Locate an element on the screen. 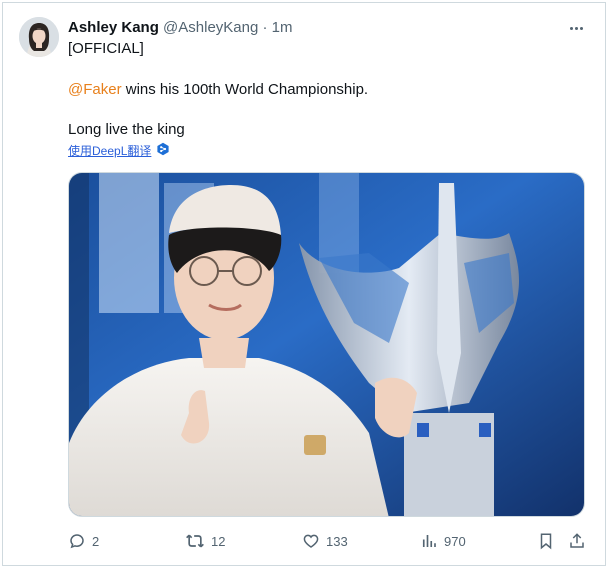 The height and width of the screenshot is (568, 608). analytics-icon is located at coordinates (429, 541).